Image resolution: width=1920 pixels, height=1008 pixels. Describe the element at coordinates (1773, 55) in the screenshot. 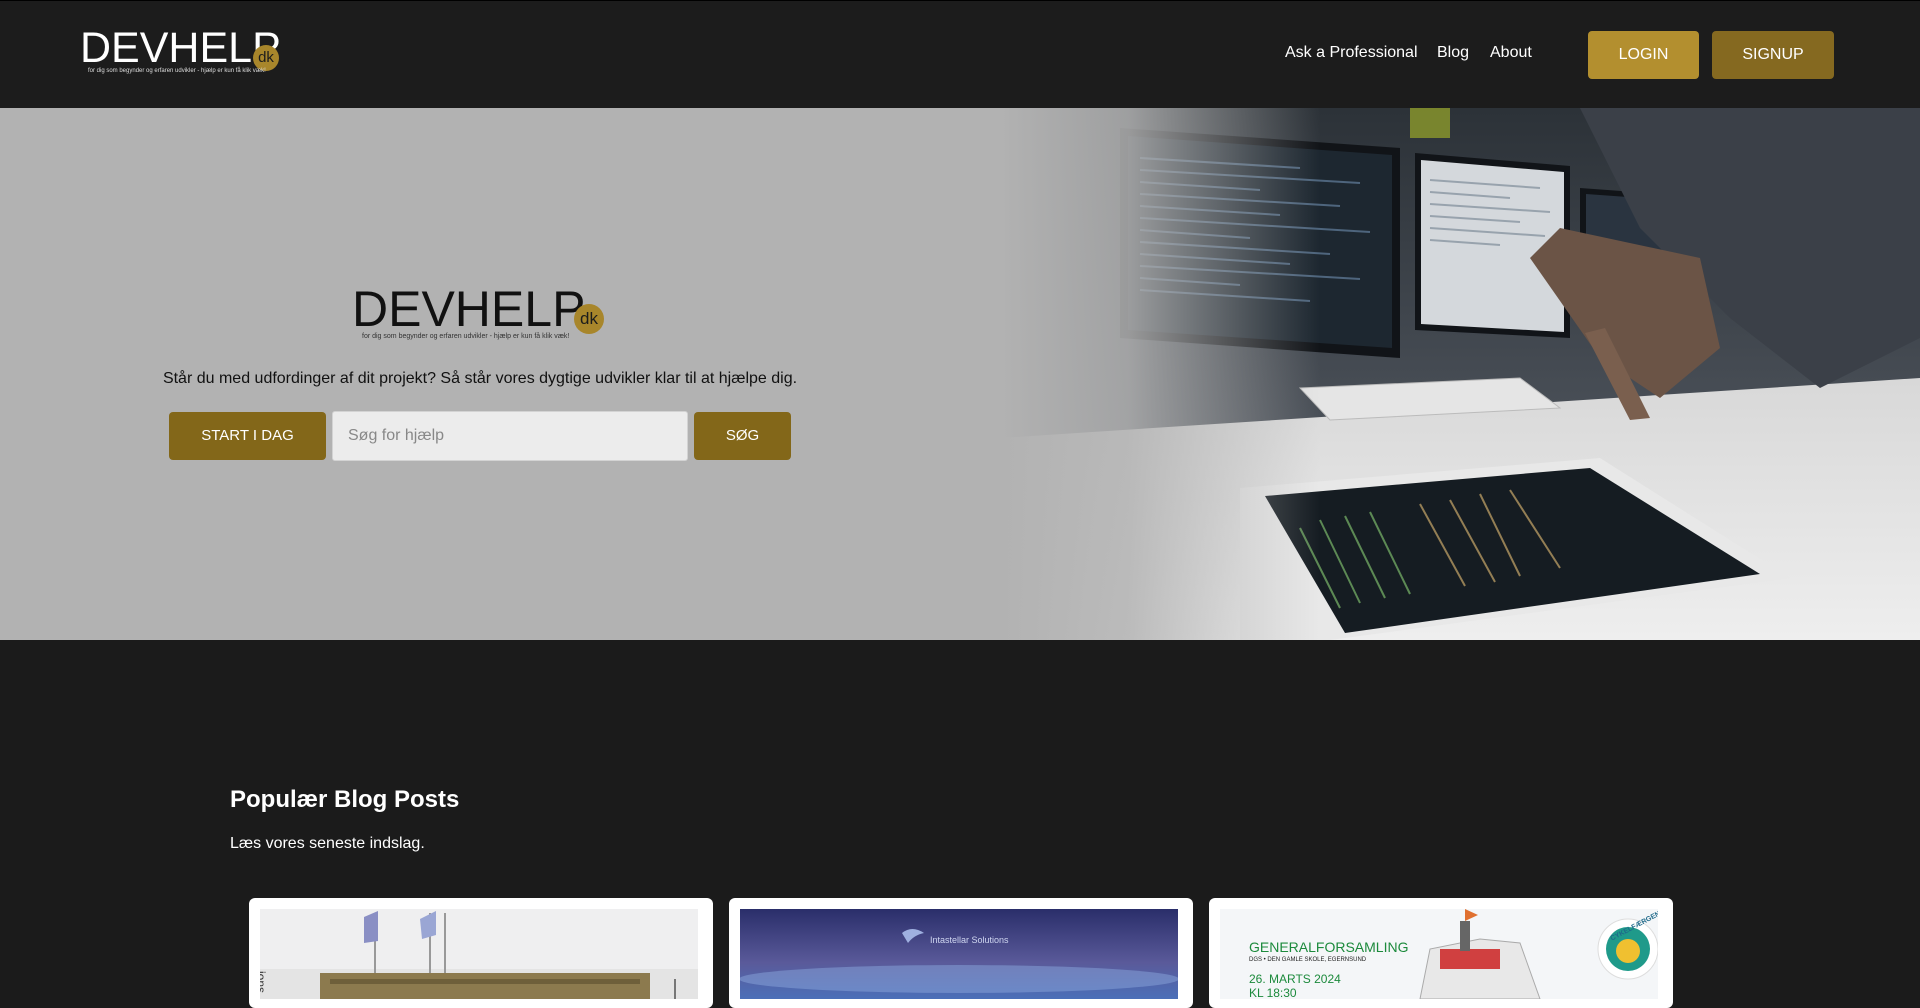

I see `signup-button: SIGNUP` at that location.